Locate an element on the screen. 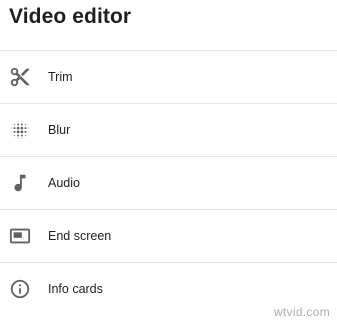 The image size is (337, 326). page-title: Video editor is located at coordinates (70, 16).